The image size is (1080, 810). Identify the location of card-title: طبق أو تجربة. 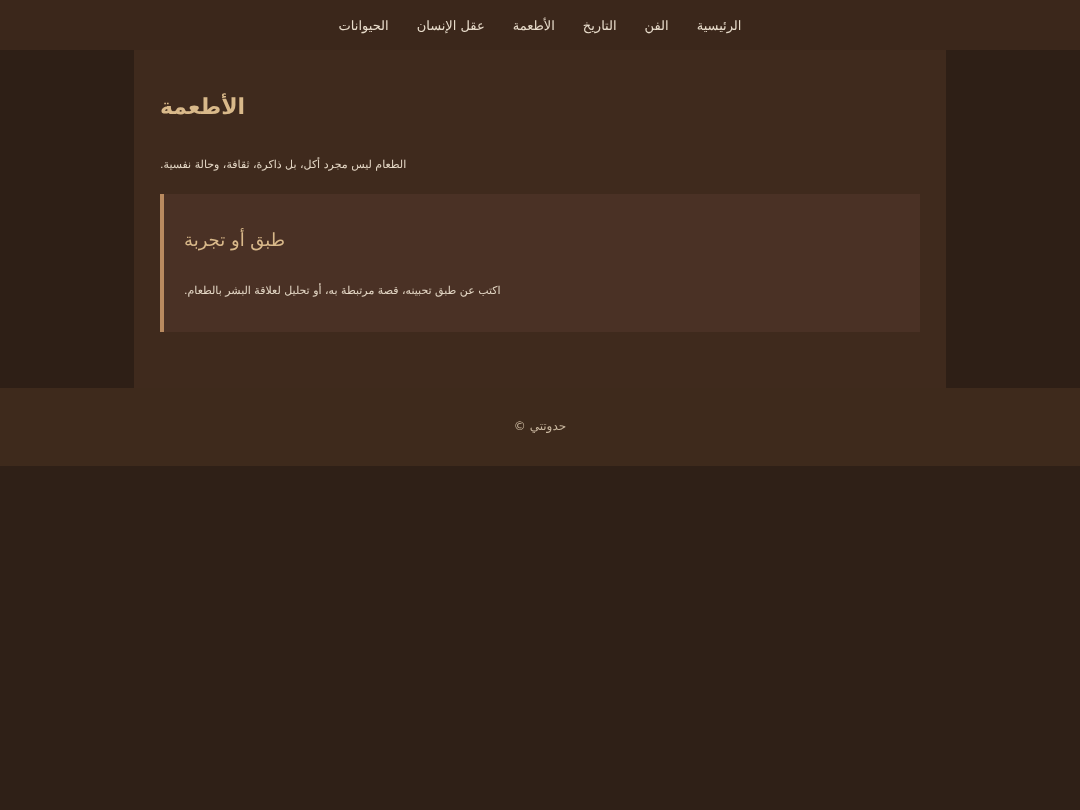
(236, 242).